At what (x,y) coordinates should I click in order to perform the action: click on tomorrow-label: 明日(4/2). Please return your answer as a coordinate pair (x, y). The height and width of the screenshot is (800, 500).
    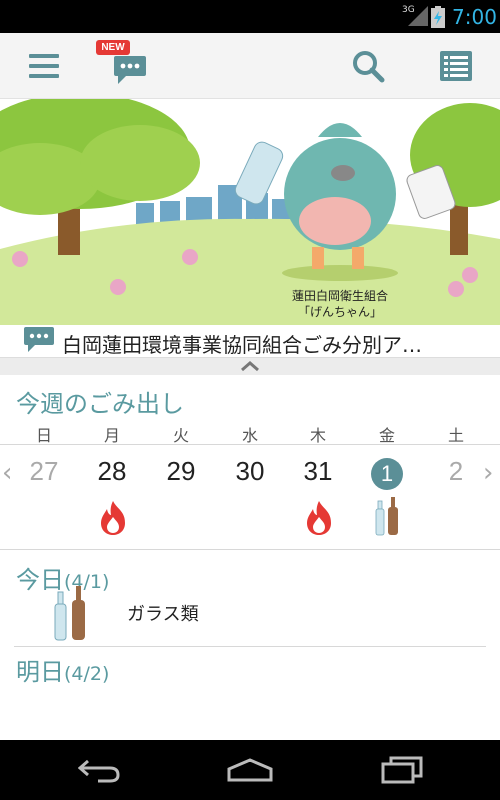
    Looking at the image, I should click on (62, 669).